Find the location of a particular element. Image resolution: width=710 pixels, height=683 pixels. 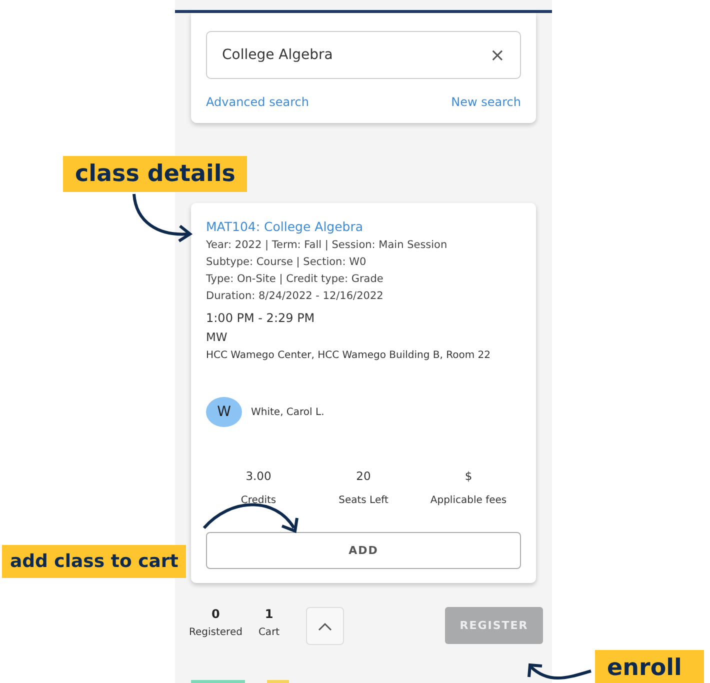

search-link: Advanced search is located at coordinates (257, 102).